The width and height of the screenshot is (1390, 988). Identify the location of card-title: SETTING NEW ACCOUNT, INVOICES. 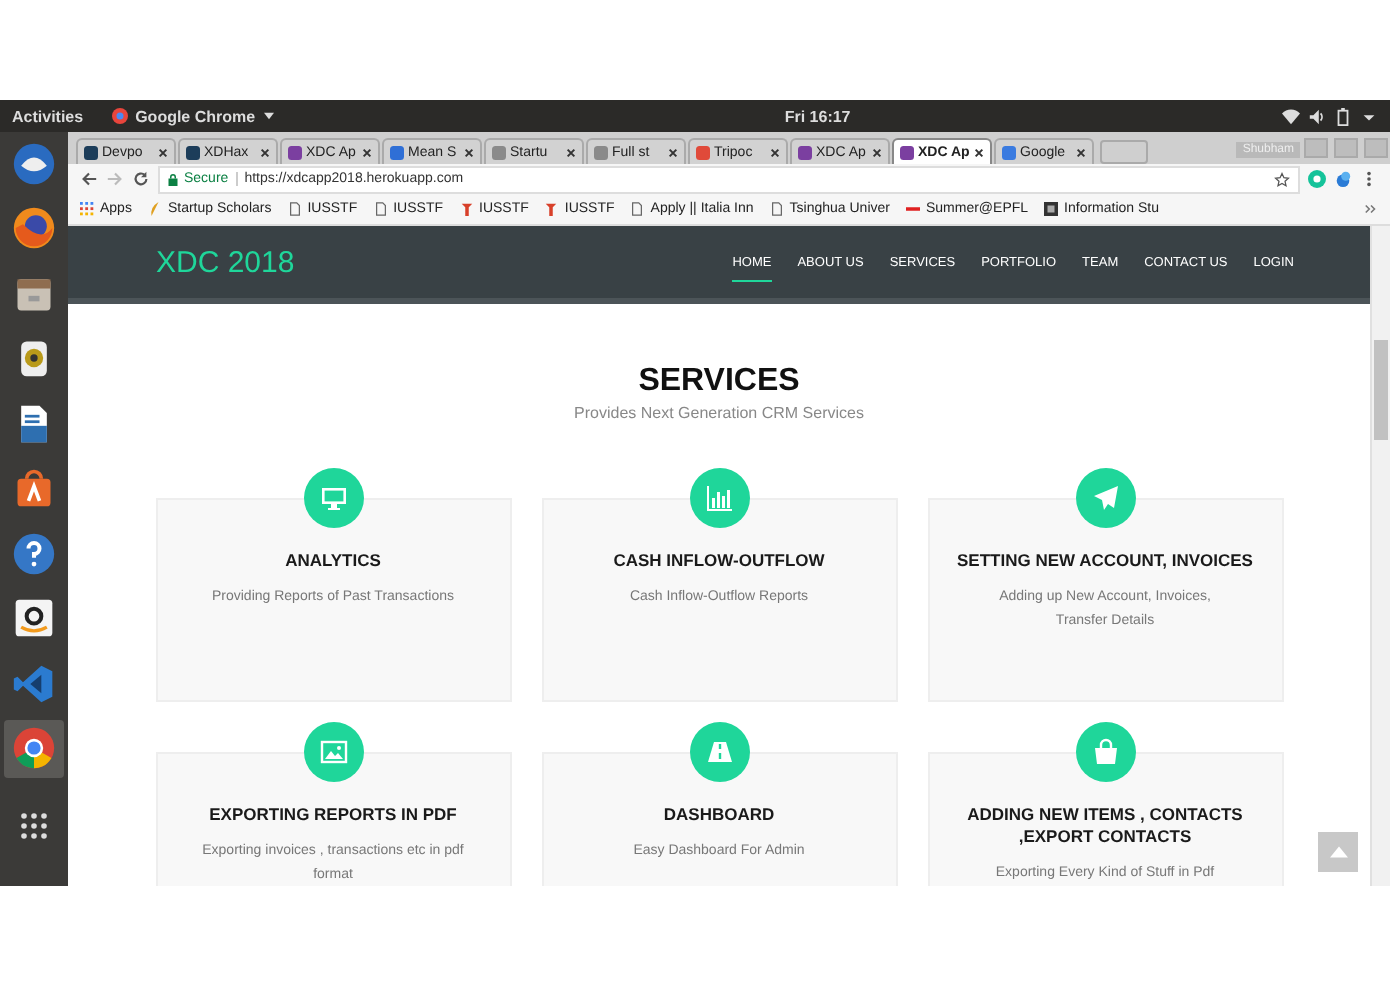
(1105, 561).